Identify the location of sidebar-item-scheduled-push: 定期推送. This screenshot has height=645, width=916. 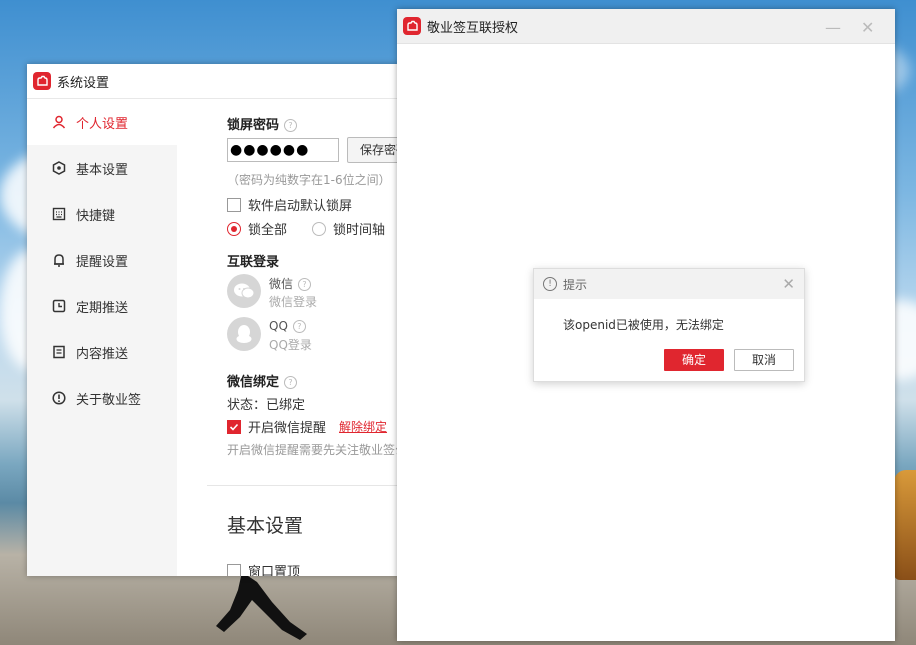
(102, 306).